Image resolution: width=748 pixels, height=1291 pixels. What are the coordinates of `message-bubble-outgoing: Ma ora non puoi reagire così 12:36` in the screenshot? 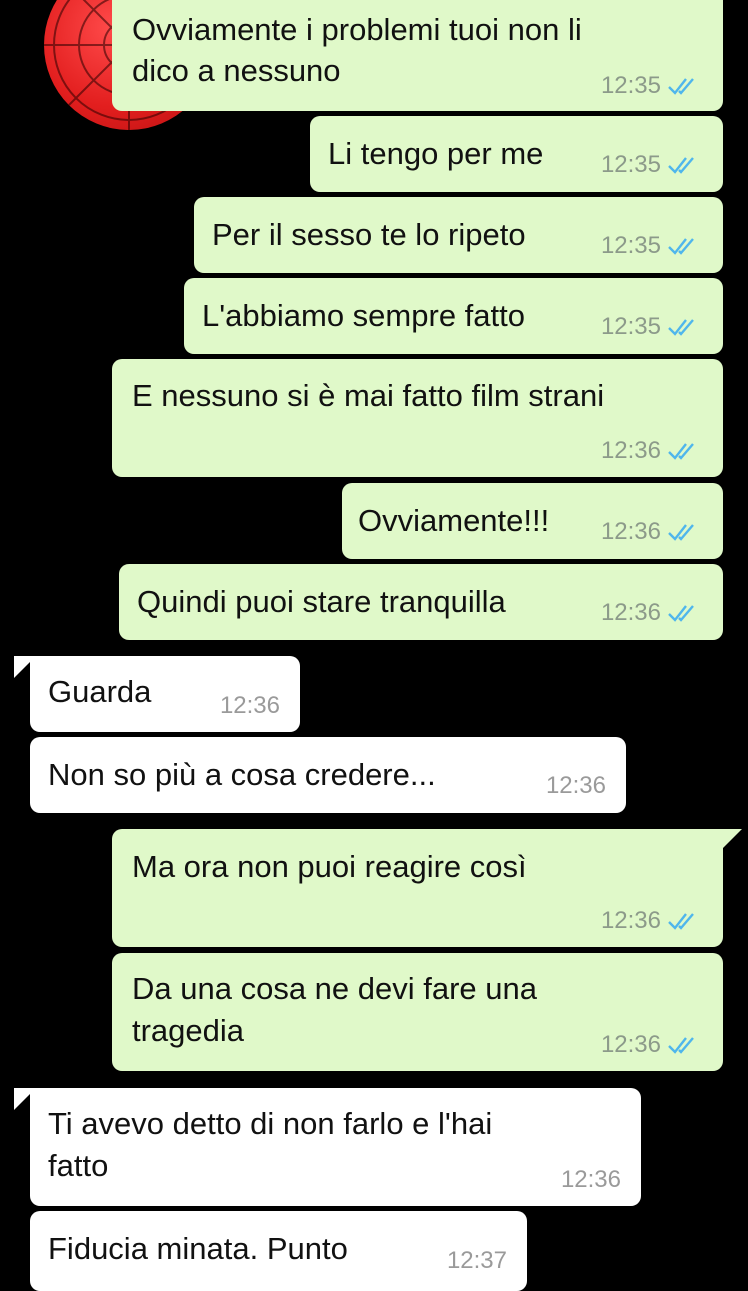 It's located at (417, 888).